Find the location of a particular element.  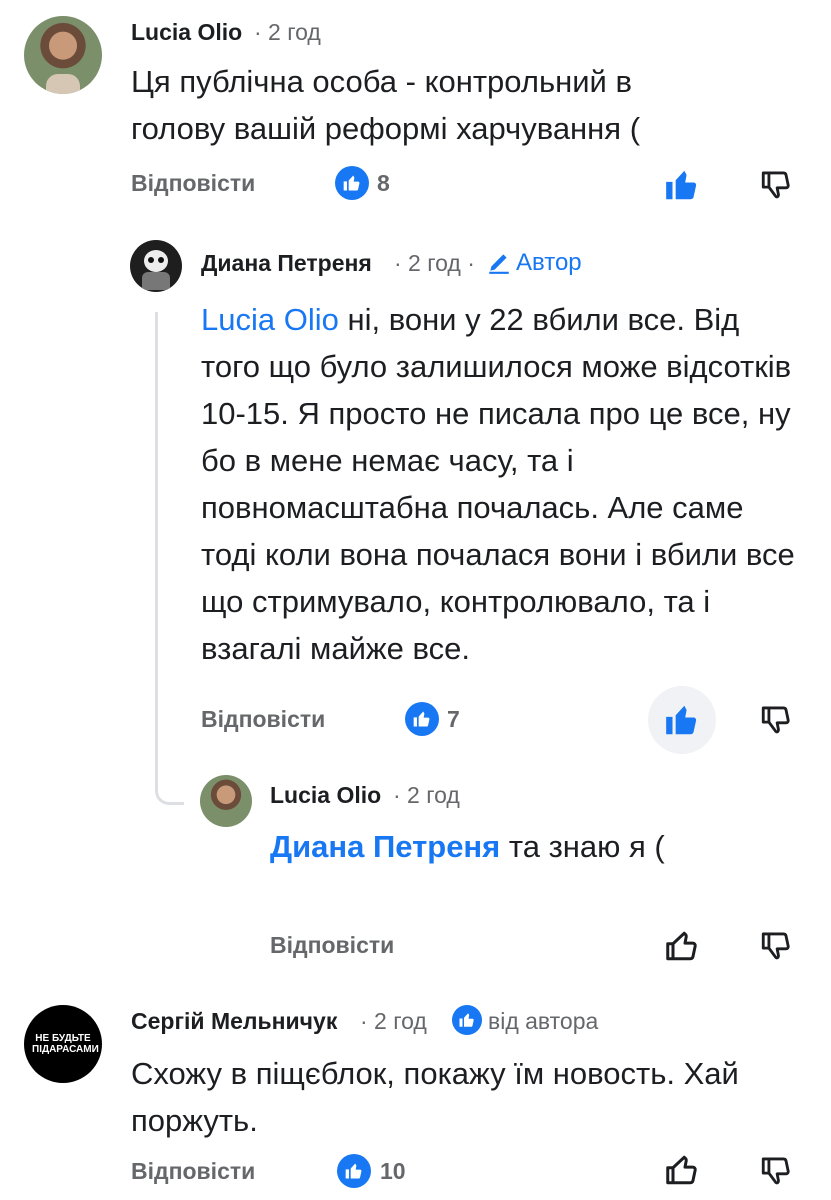

comment-text-body: та знаю я ( is located at coordinates (582, 846).